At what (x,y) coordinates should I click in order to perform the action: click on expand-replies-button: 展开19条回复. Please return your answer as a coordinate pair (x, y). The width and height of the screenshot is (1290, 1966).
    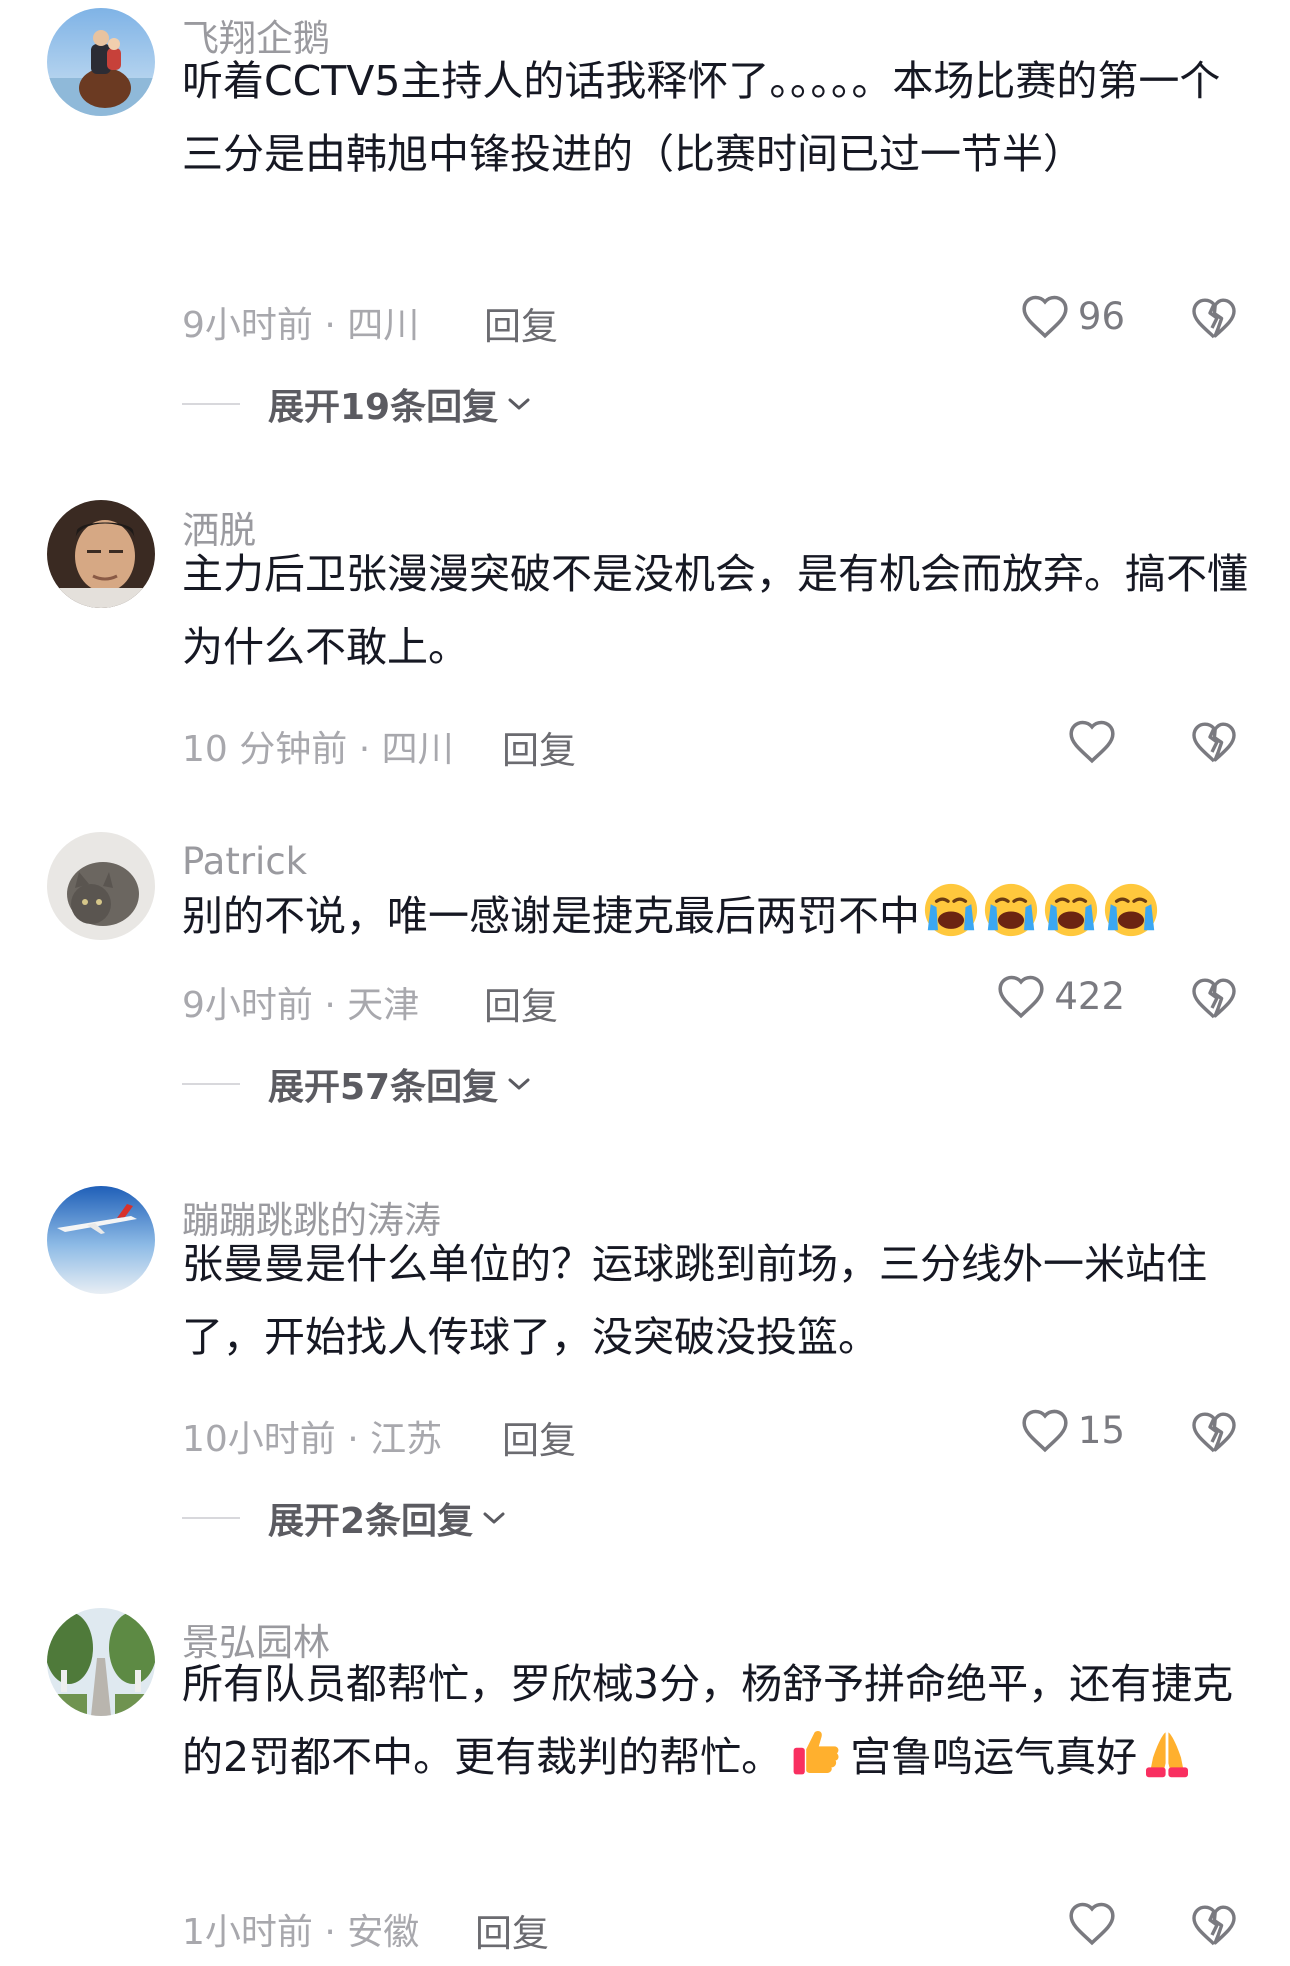
    Looking at the image, I should click on (357, 404).